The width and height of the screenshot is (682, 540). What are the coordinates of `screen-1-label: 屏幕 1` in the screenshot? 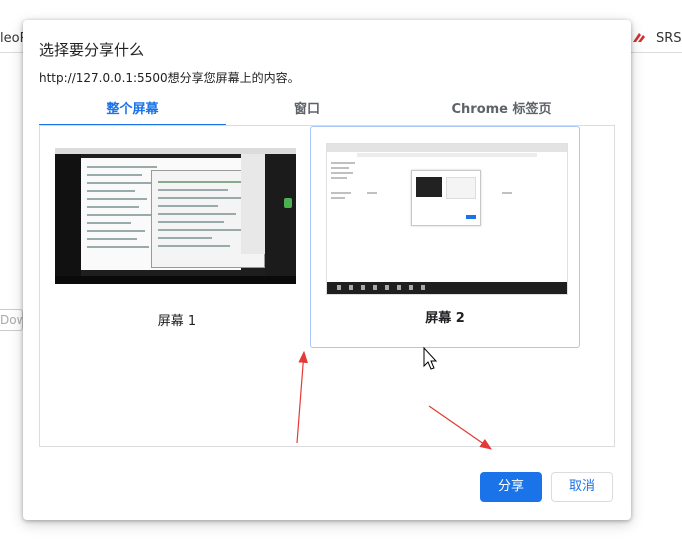 It's located at (177, 321).